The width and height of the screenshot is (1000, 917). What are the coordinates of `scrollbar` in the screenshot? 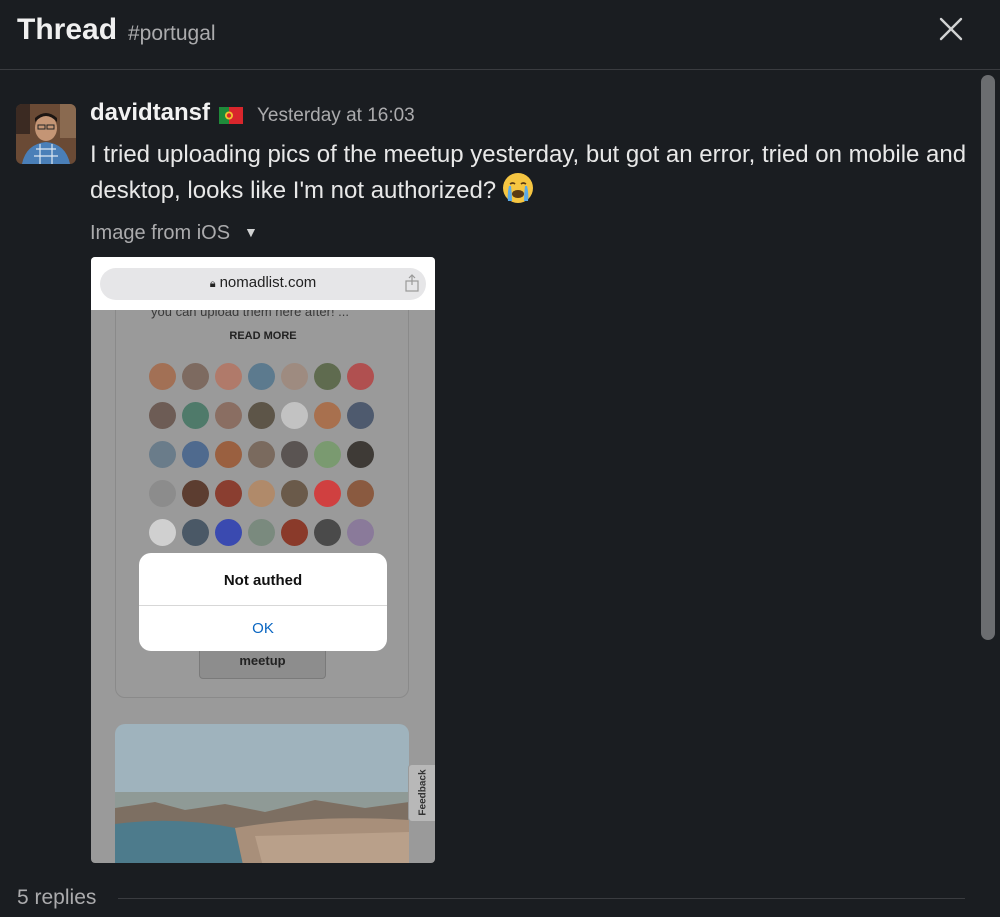 It's located at (988, 357).